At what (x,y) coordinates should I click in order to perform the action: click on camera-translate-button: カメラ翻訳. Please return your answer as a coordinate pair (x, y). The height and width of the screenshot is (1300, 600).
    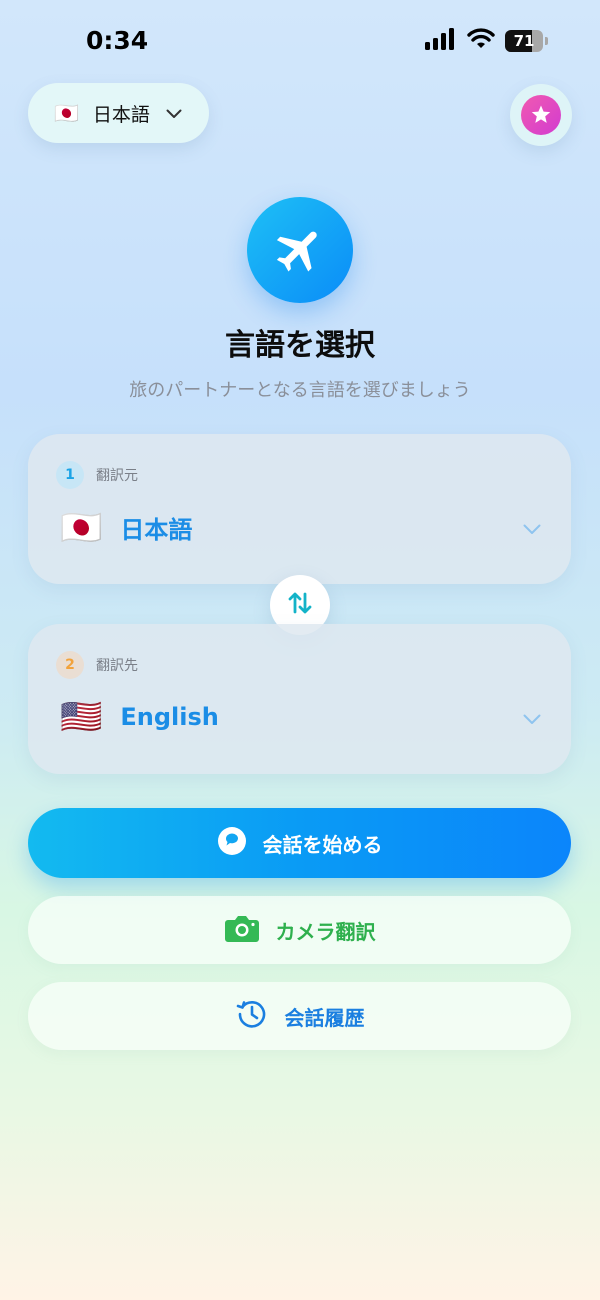
    Looking at the image, I should click on (299, 930).